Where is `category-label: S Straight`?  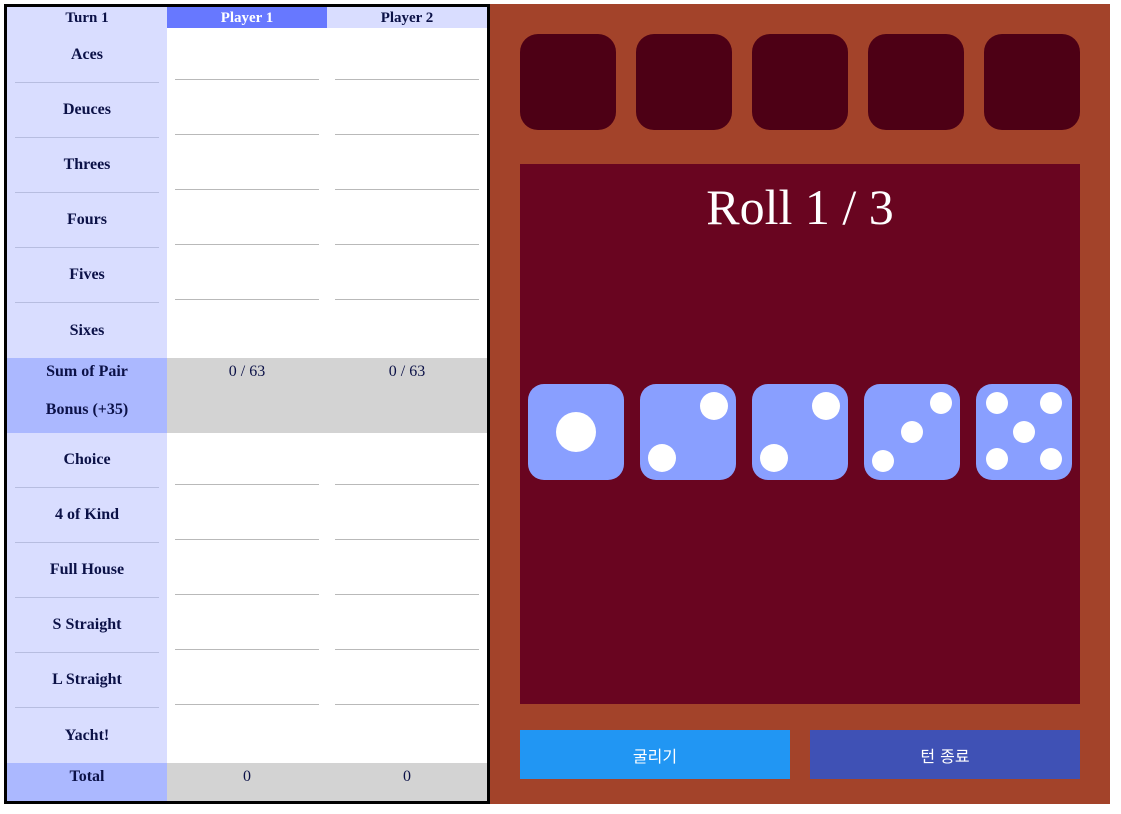 category-label: S Straight is located at coordinates (87, 625).